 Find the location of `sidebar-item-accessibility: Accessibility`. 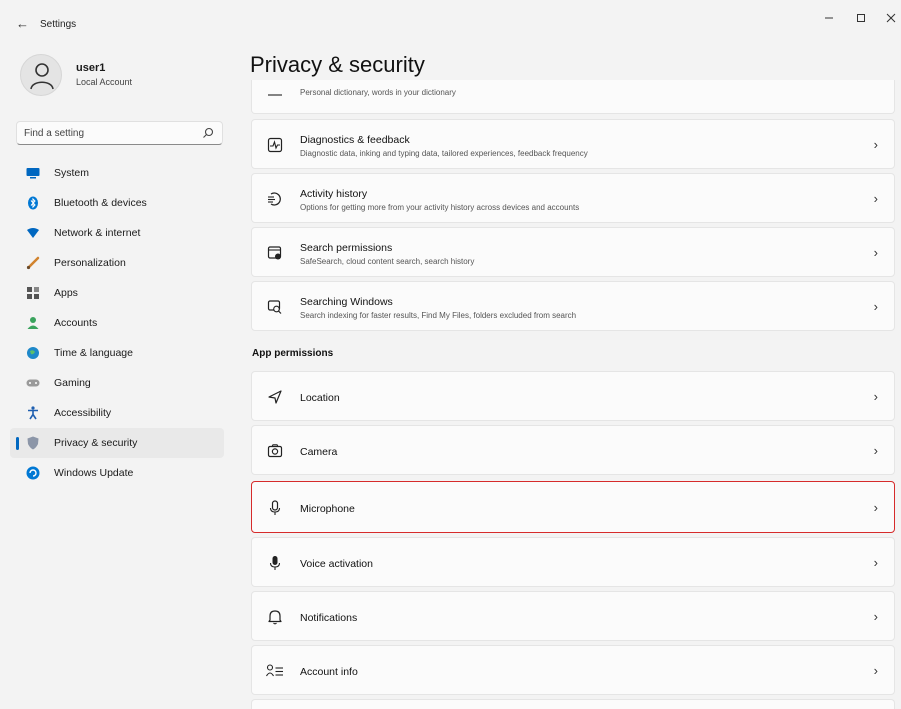

sidebar-item-accessibility: Accessibility is located at coordinates (117, 413).